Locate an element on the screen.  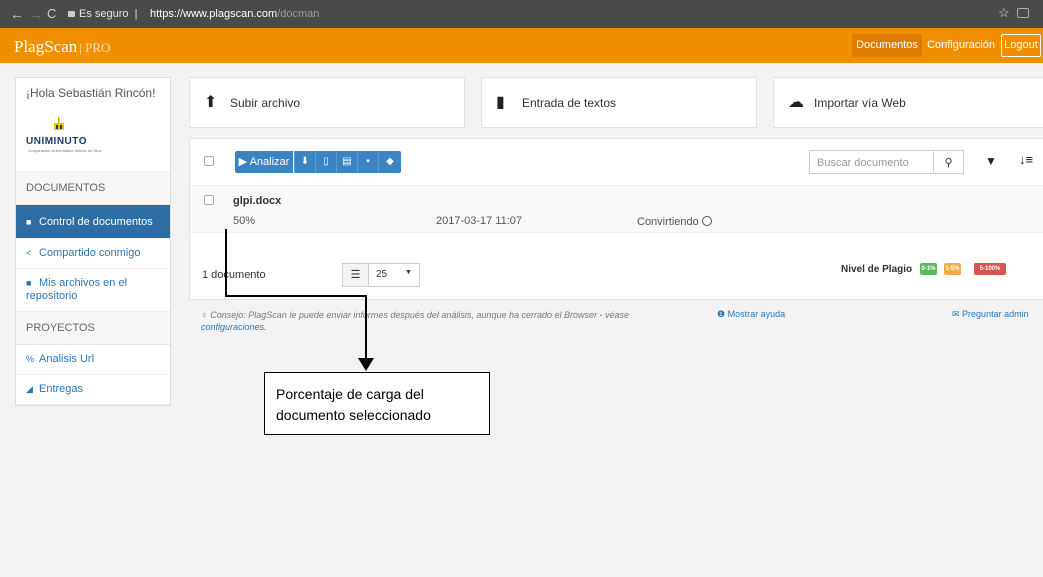
sidebar-item-control-documentos: ■ Control de documentos is located at coordinates (93, 222).